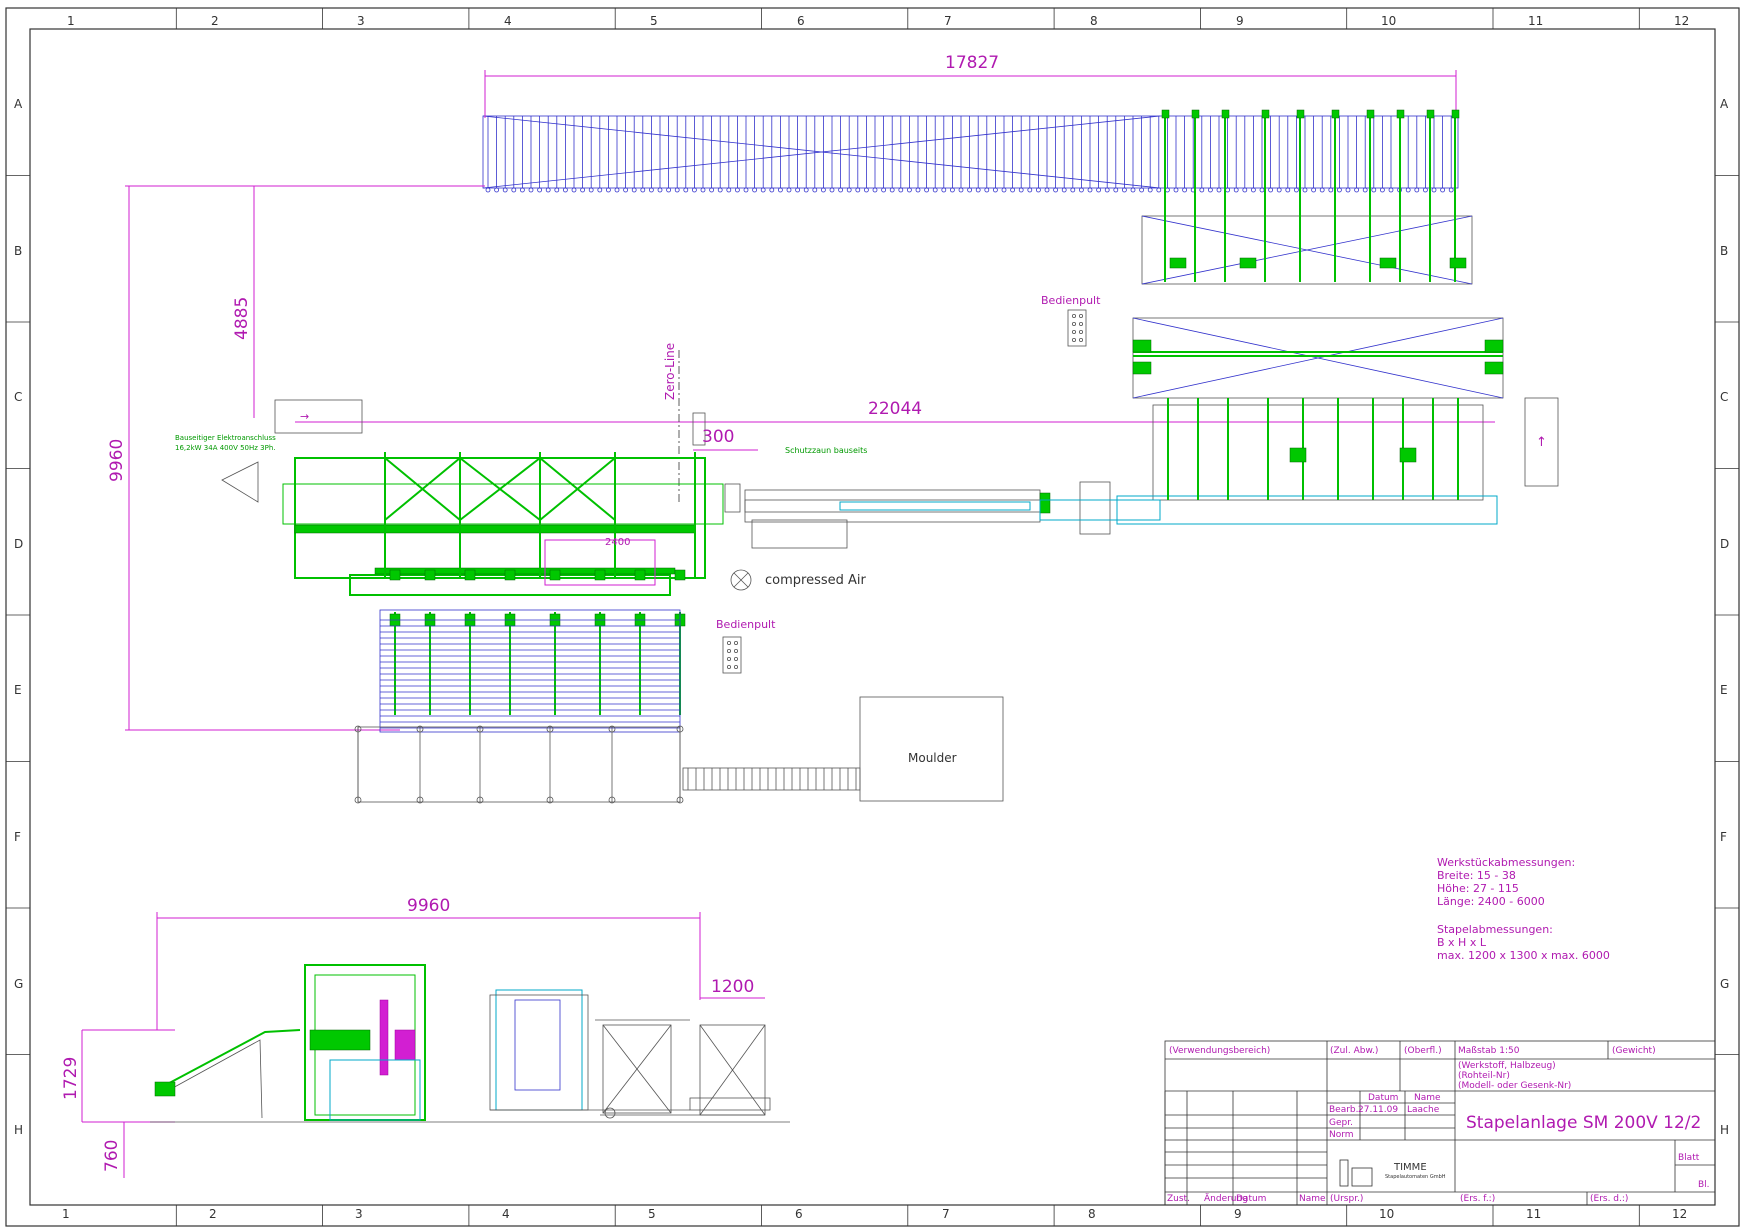 The image size is (1745, 1232). What do you see at coordinates (225, 448) in the screenshot?
I see `svg-text: 16,2kW 34A 400V 50Hz 3Ph.` at bounding box center [225, 448].